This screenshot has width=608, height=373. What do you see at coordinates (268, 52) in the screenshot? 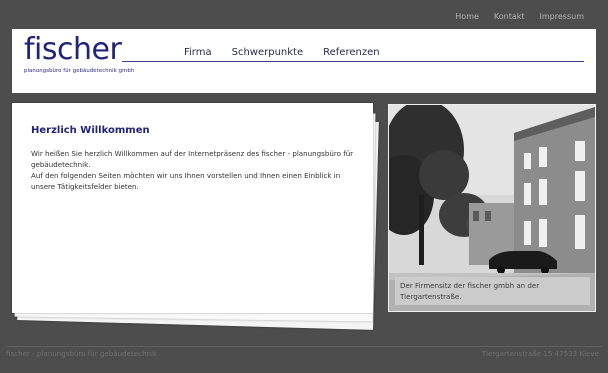
I see `main-nav-schwerpunkte: Schwerpunkte` at bounding box center [268, 52].